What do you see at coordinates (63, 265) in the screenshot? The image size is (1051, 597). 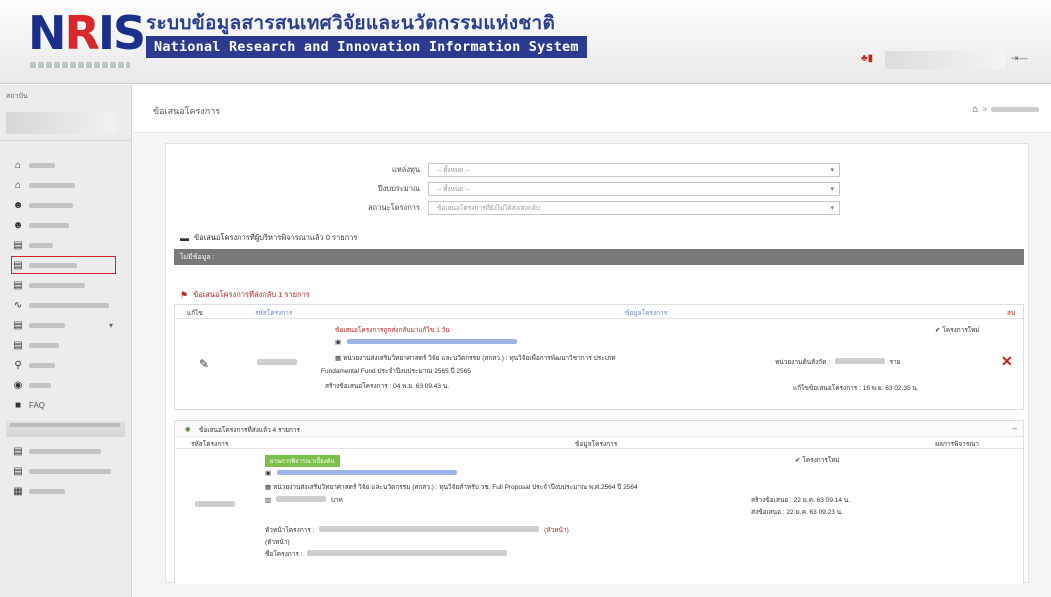 I see `sidebar-item-proposal: ▤` at bounding box center [63, 265].